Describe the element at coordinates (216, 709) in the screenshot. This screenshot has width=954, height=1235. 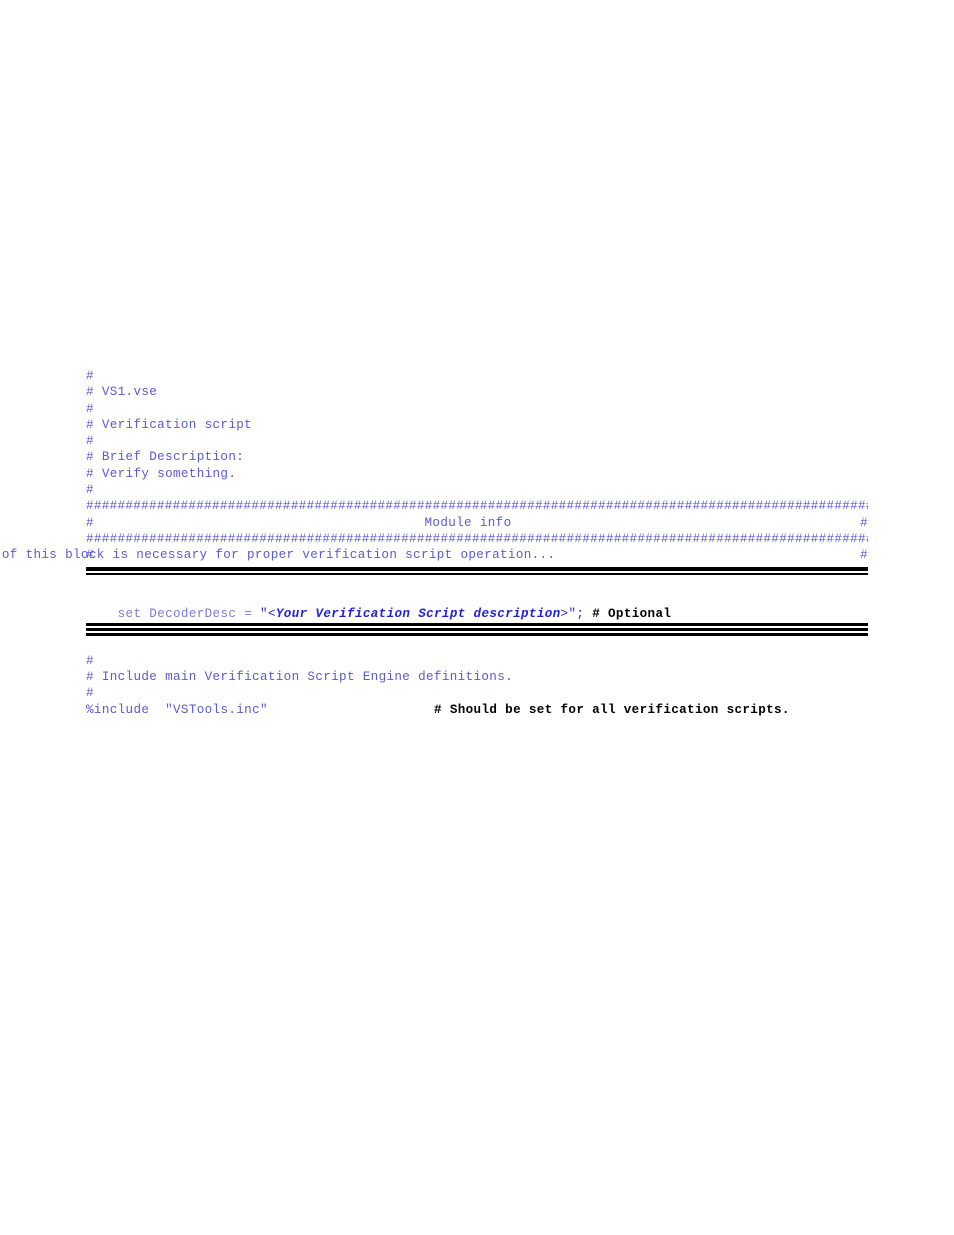
I see `include-file: "VSTools.inc"` at that location.